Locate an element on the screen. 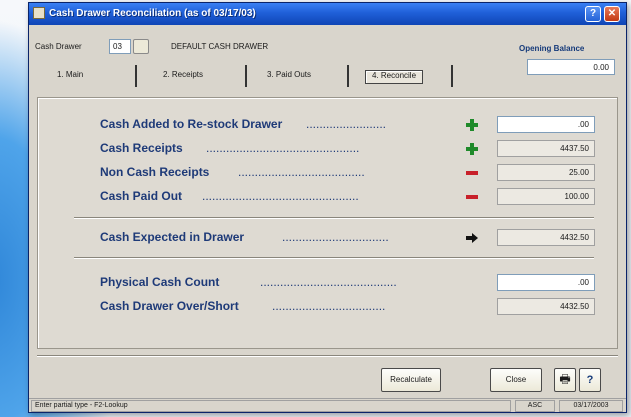 Image resolution: width=631 pixels, height=417 pixels. cash-added-label: Cash Added to Re-stock Drawer is located at coordinates (191, 124).